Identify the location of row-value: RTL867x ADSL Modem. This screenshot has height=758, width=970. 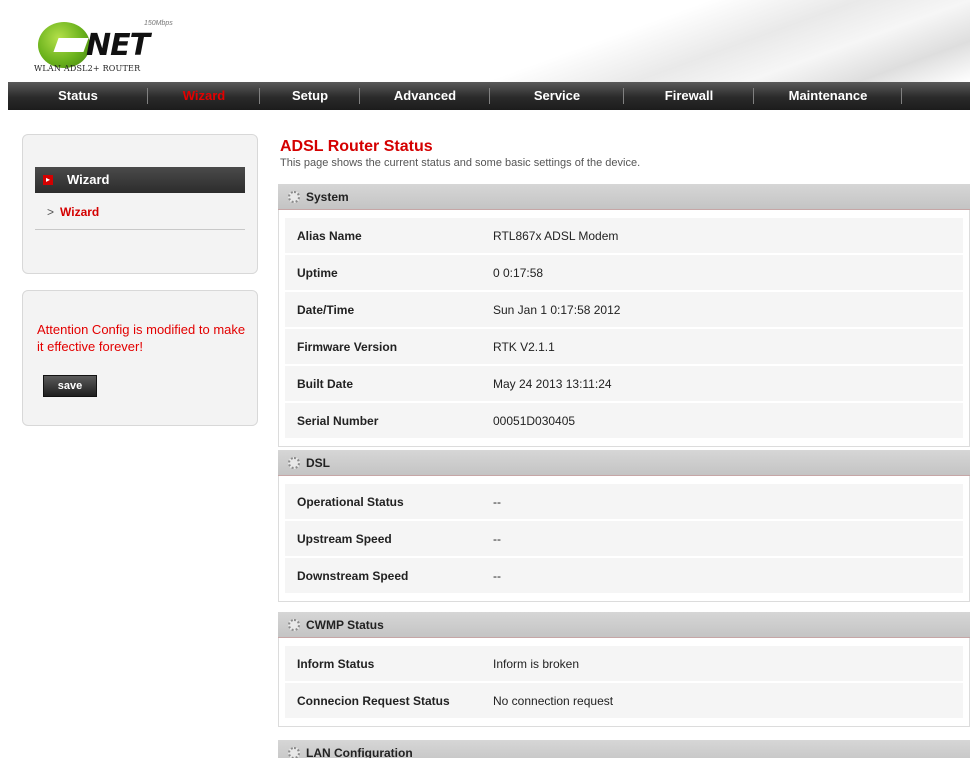
(556, 235).